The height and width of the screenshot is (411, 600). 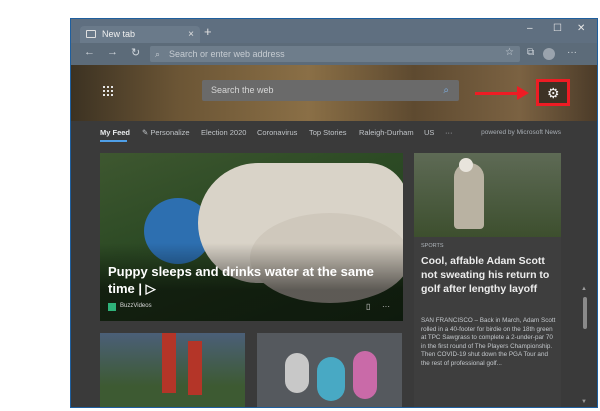 What do you see at coordinates (330, 90) in the screenshot?
I see `web-search-input: Search the web ⌕` at bounding box center [330, 90].